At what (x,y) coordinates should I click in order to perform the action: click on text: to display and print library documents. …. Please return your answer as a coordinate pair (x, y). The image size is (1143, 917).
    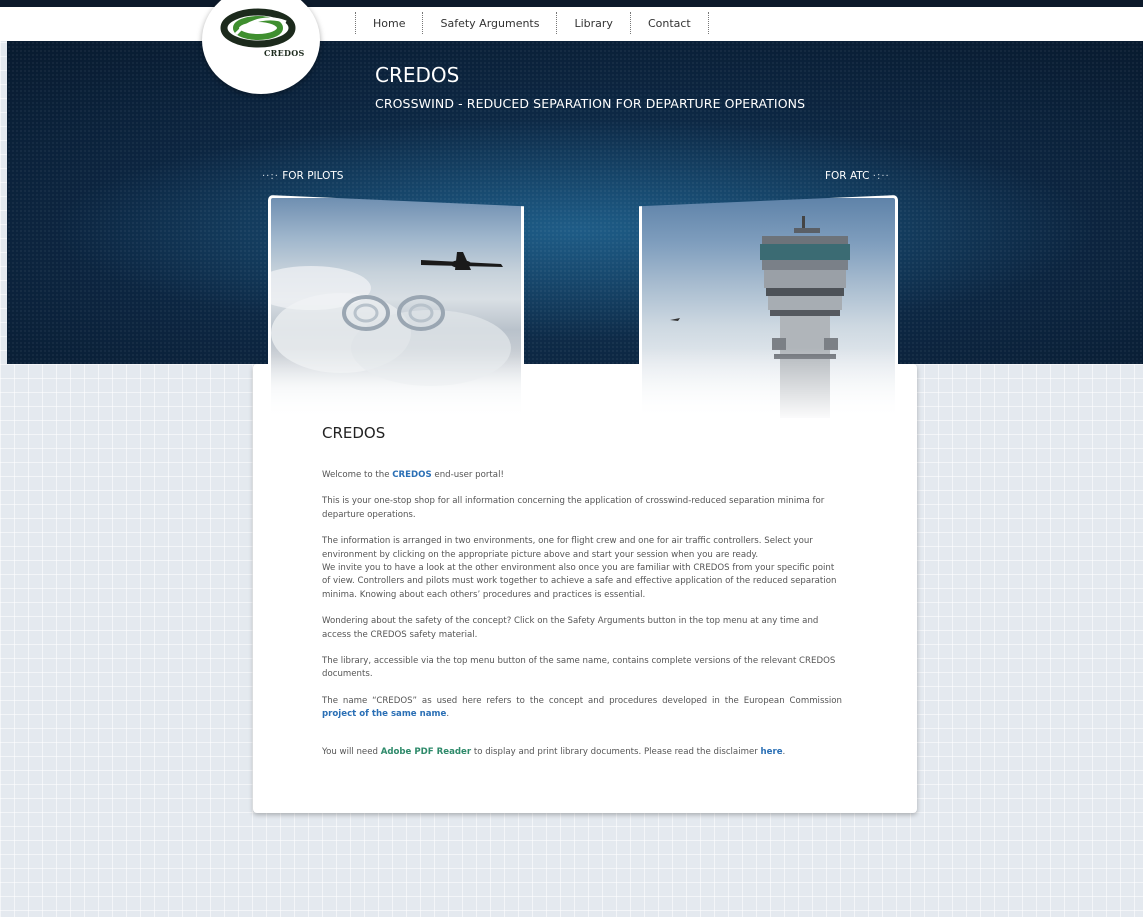
    Looking at the image, I should click on (616, 751).